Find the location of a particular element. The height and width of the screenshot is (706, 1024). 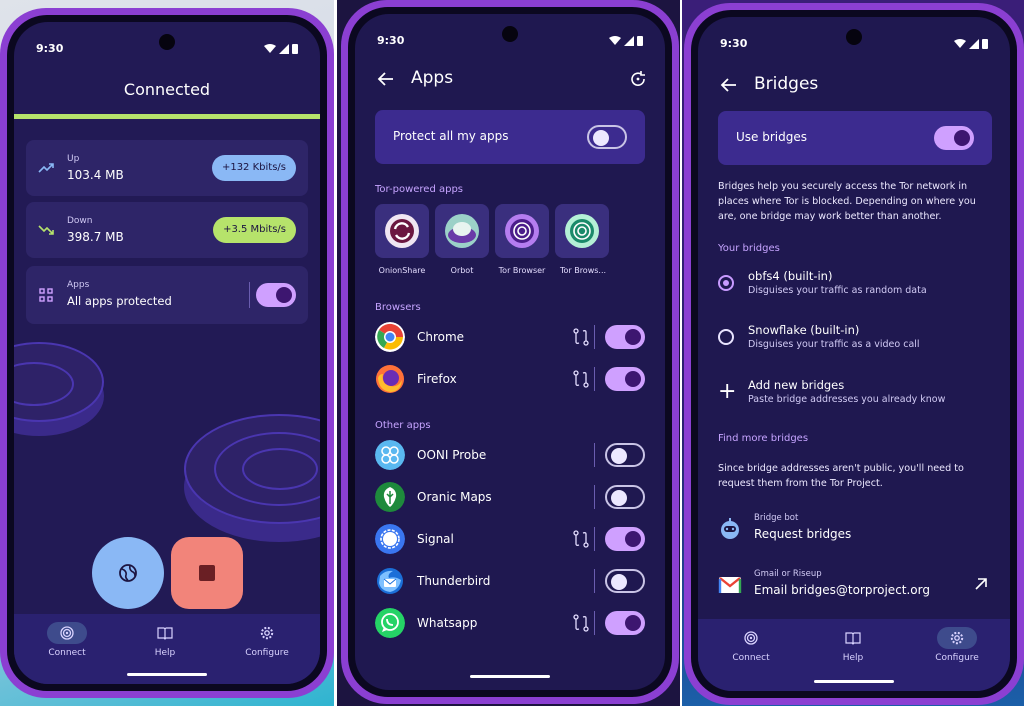

bottom-nav: Connect Help Configure is located at coordinates (854, 655).